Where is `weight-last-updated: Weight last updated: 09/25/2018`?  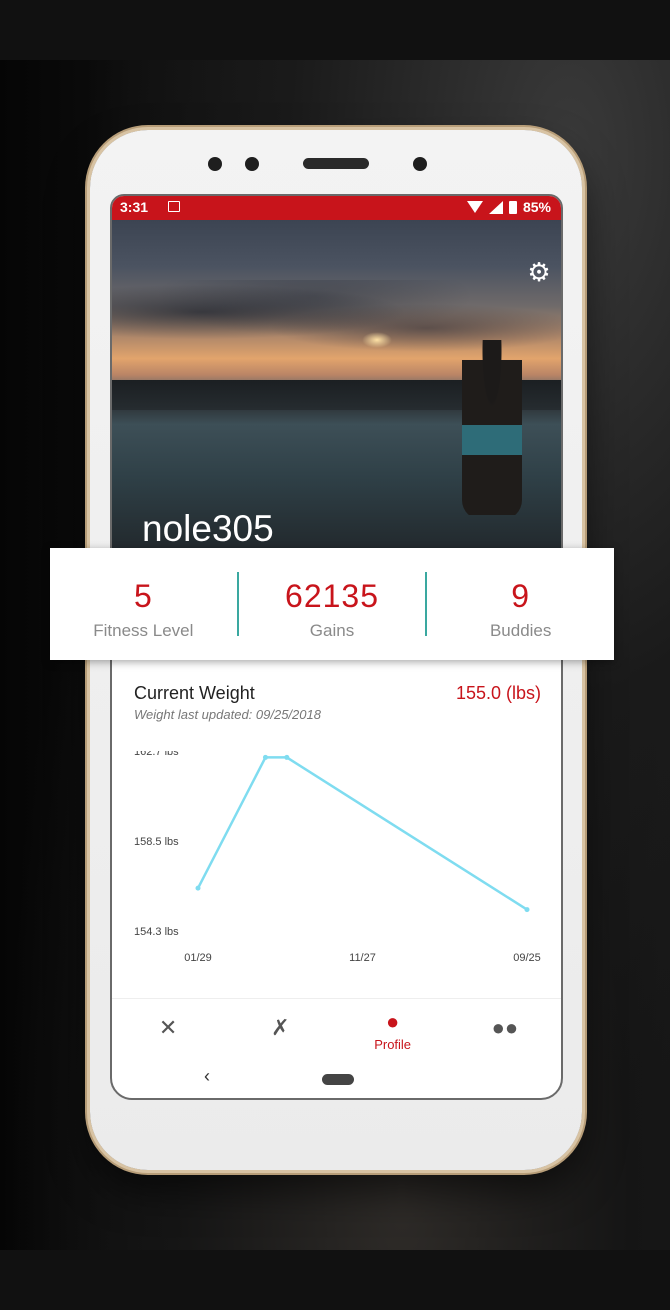 weight-last-updated: Weight last updated: 09/25/2018 is located at coordinates (227, 714).